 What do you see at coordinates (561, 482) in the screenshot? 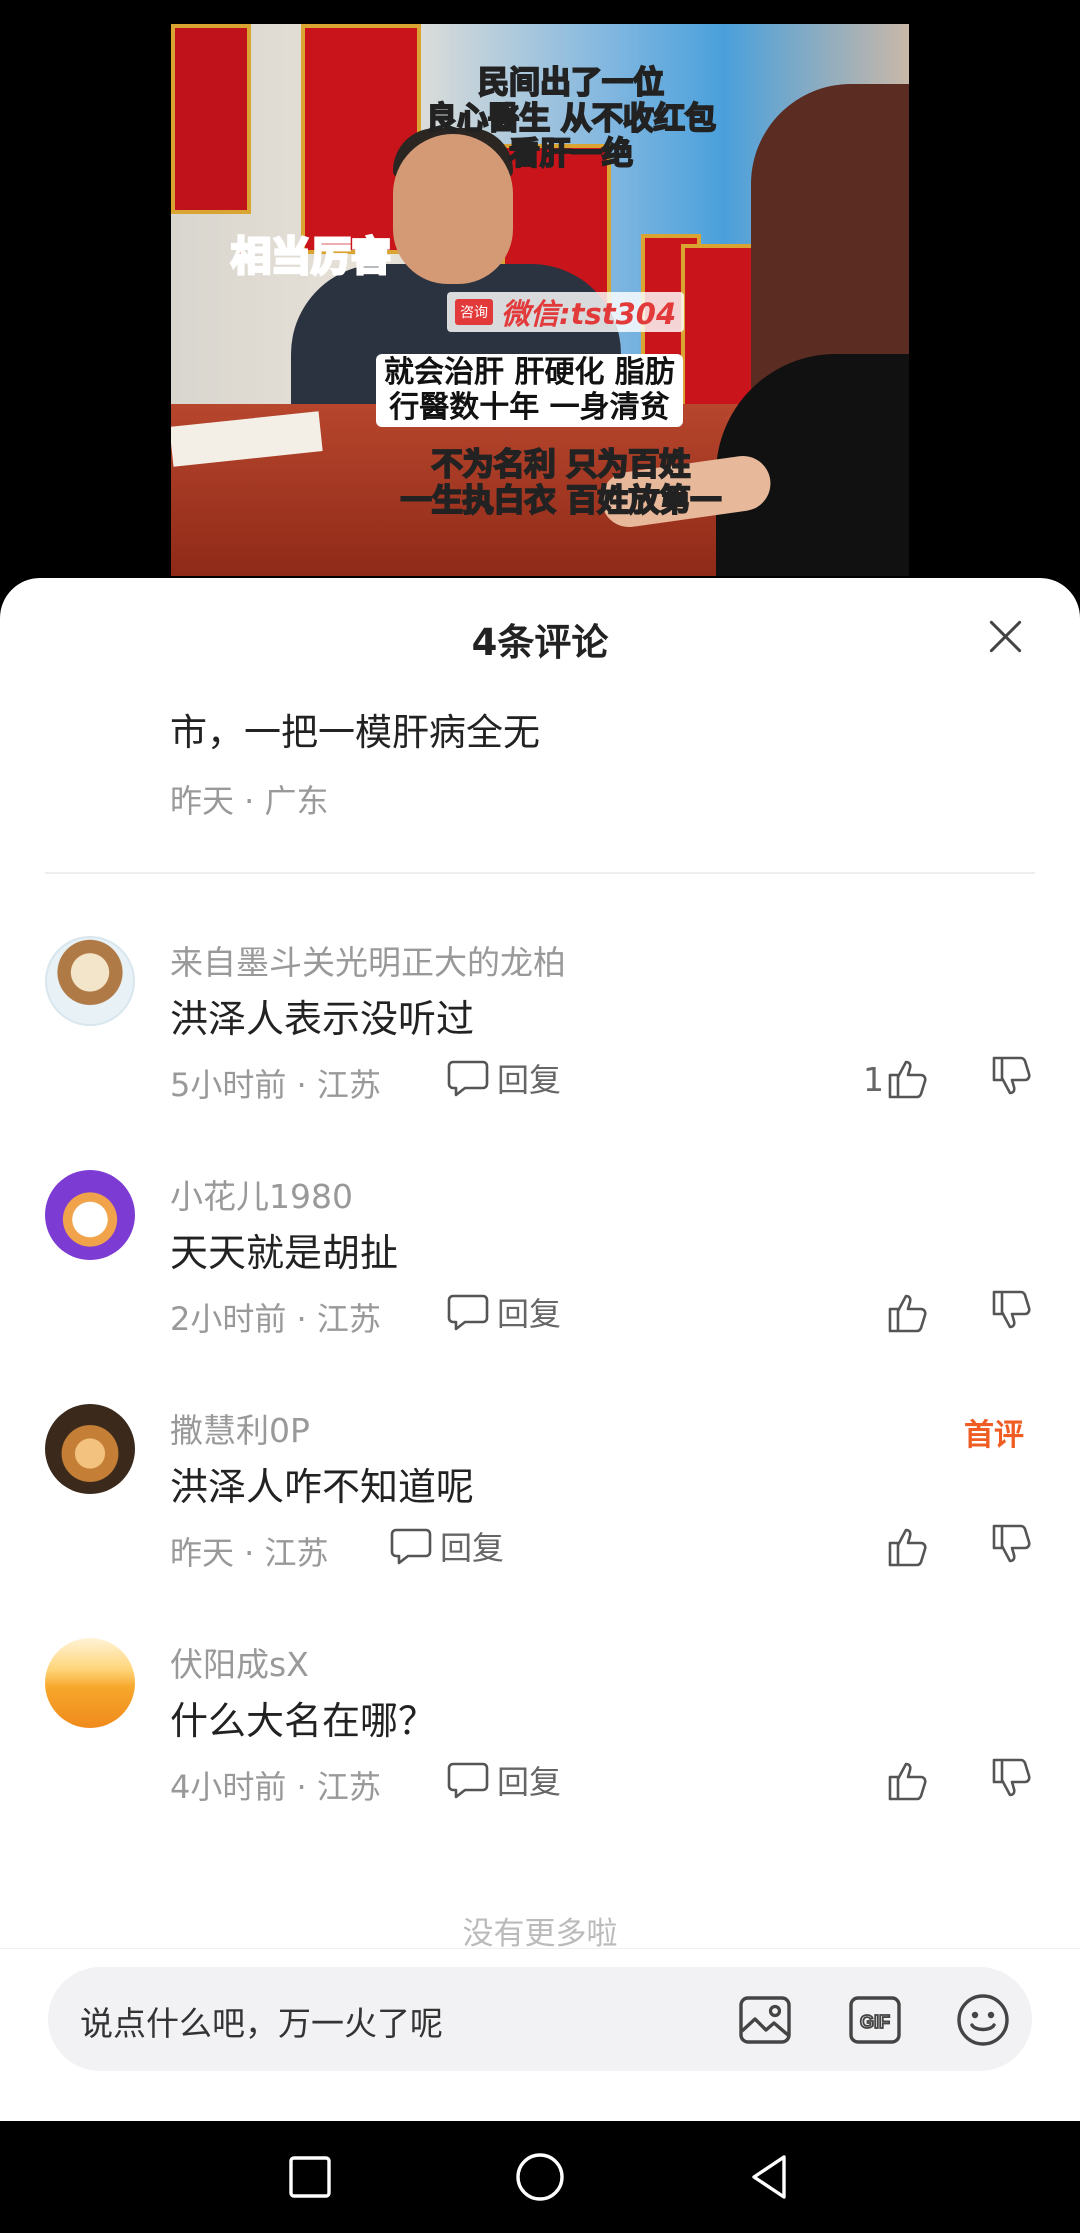
I see `video-caption-bottom: 不为名利 只为百姓 一生执白衣 百姓放第一` at bounding box center [561, 482].